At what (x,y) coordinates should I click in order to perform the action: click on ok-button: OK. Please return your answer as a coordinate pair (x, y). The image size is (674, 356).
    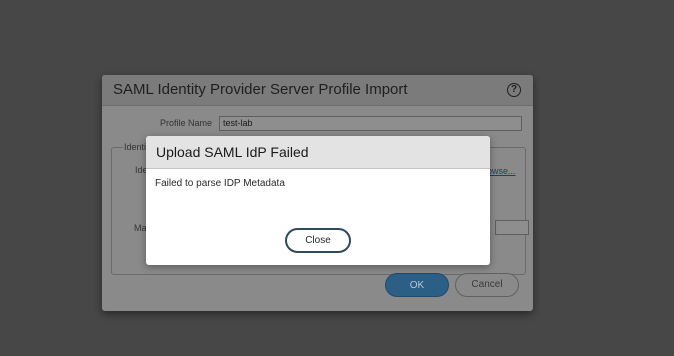
    Looking at the image, I should click on (417, 285).